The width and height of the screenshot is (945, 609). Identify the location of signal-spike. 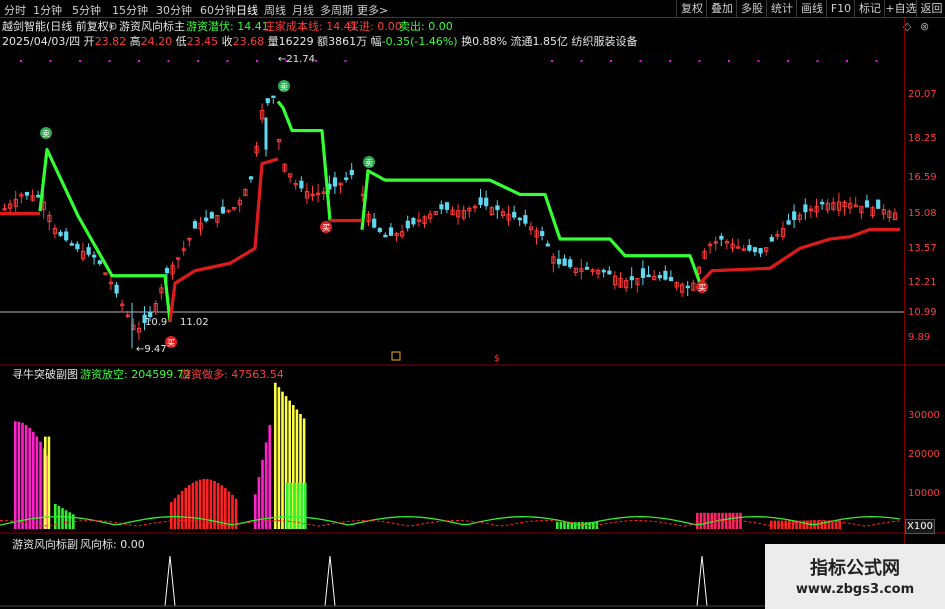
(170, 581).